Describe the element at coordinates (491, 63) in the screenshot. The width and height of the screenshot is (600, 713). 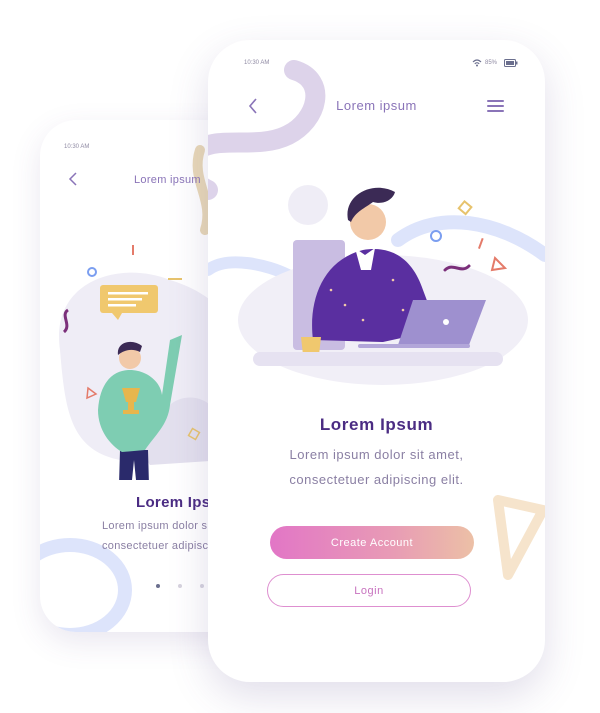
I see `battery-percent: 85%` at that location.